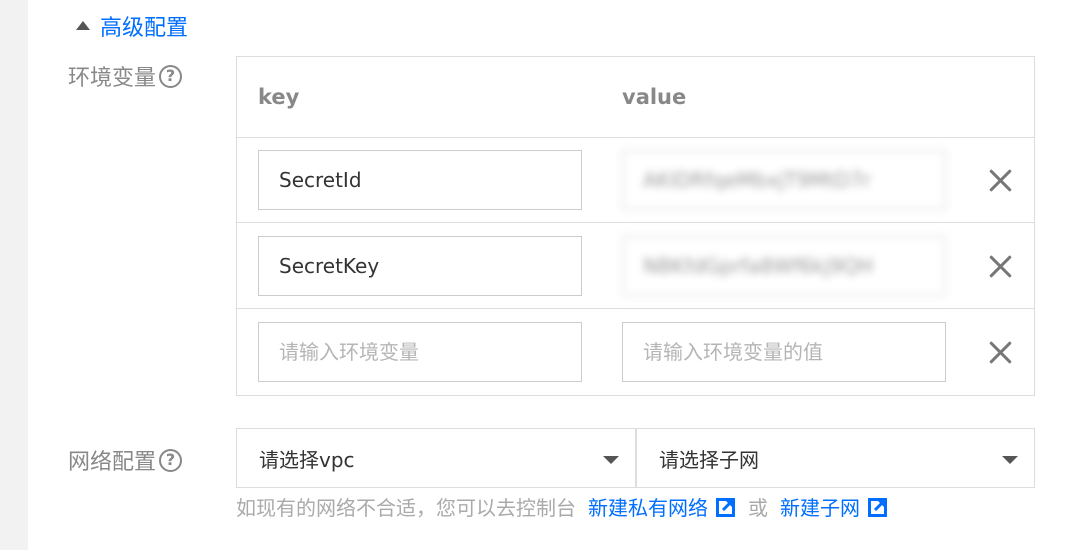  Describe the element at coordinates (436, 458) in the screenshot. I see `vpc-select: 请选择vpc` at that location.